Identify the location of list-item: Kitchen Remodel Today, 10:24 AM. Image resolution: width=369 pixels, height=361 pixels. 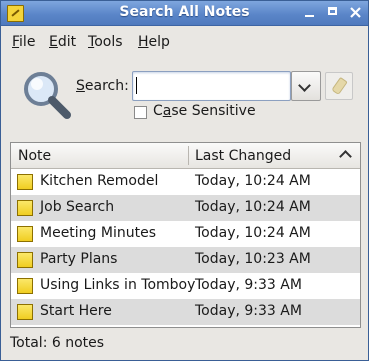
(185, 182).